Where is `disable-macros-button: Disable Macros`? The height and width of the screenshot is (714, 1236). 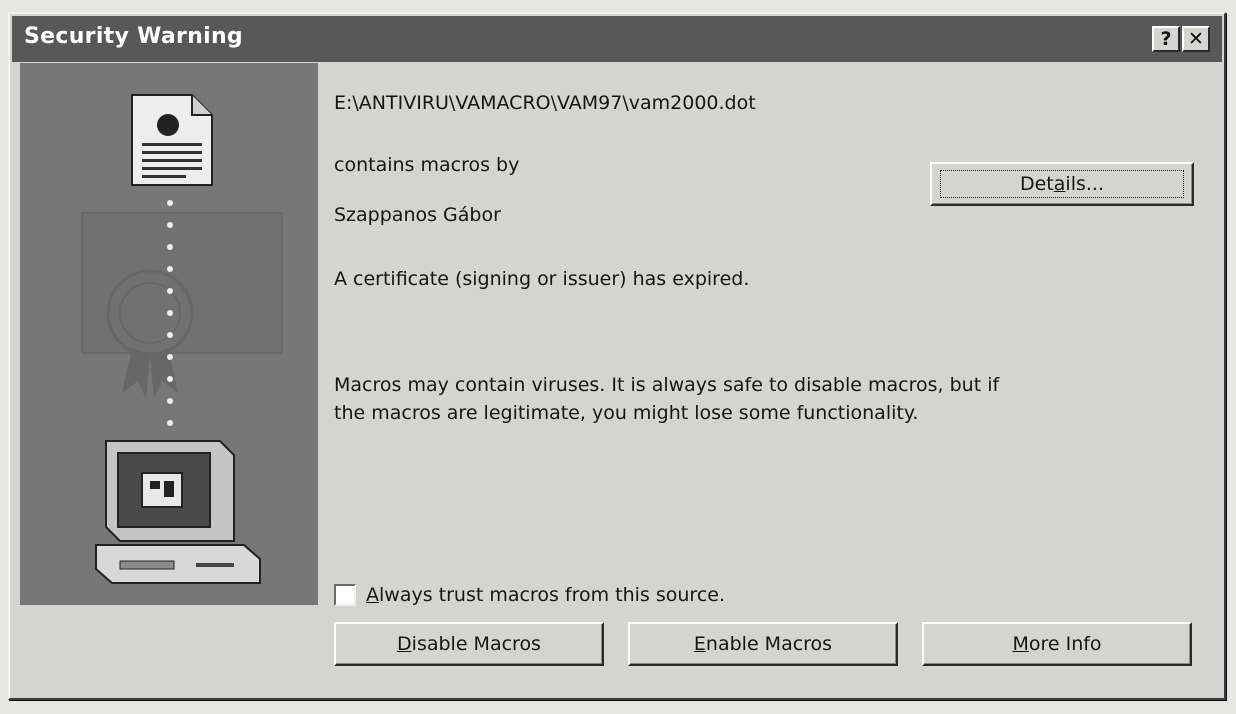 disable-macros-button: Disable Macros is located at coordinates (469, 644).